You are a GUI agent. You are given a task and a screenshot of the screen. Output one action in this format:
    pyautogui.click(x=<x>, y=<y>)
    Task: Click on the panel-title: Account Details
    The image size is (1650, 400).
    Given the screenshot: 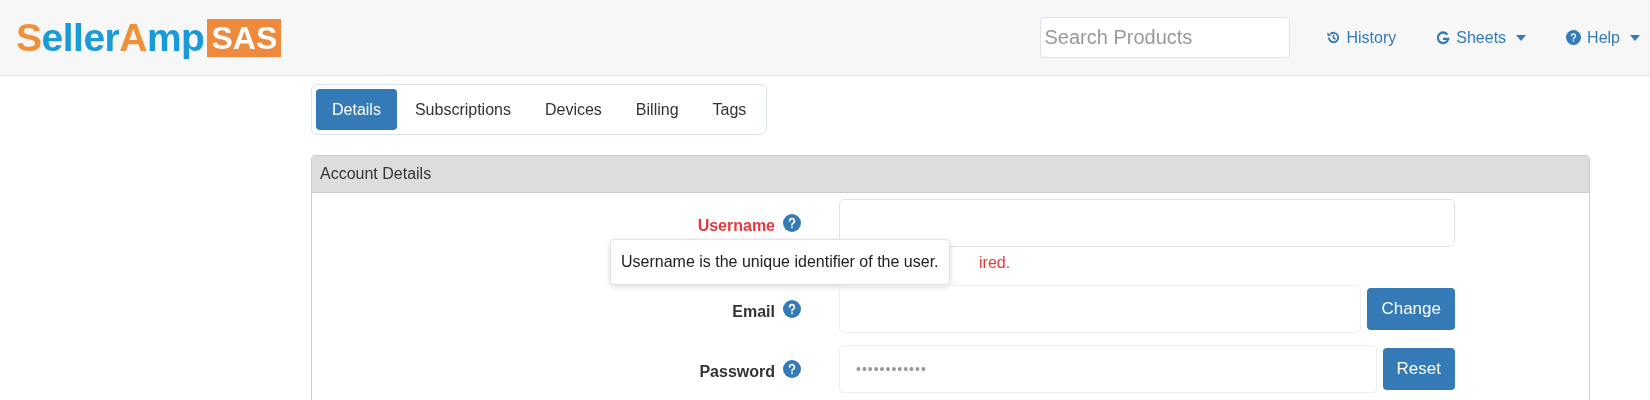 What is the action you would take?
    pyautogui.click(x=376, y=174)
    